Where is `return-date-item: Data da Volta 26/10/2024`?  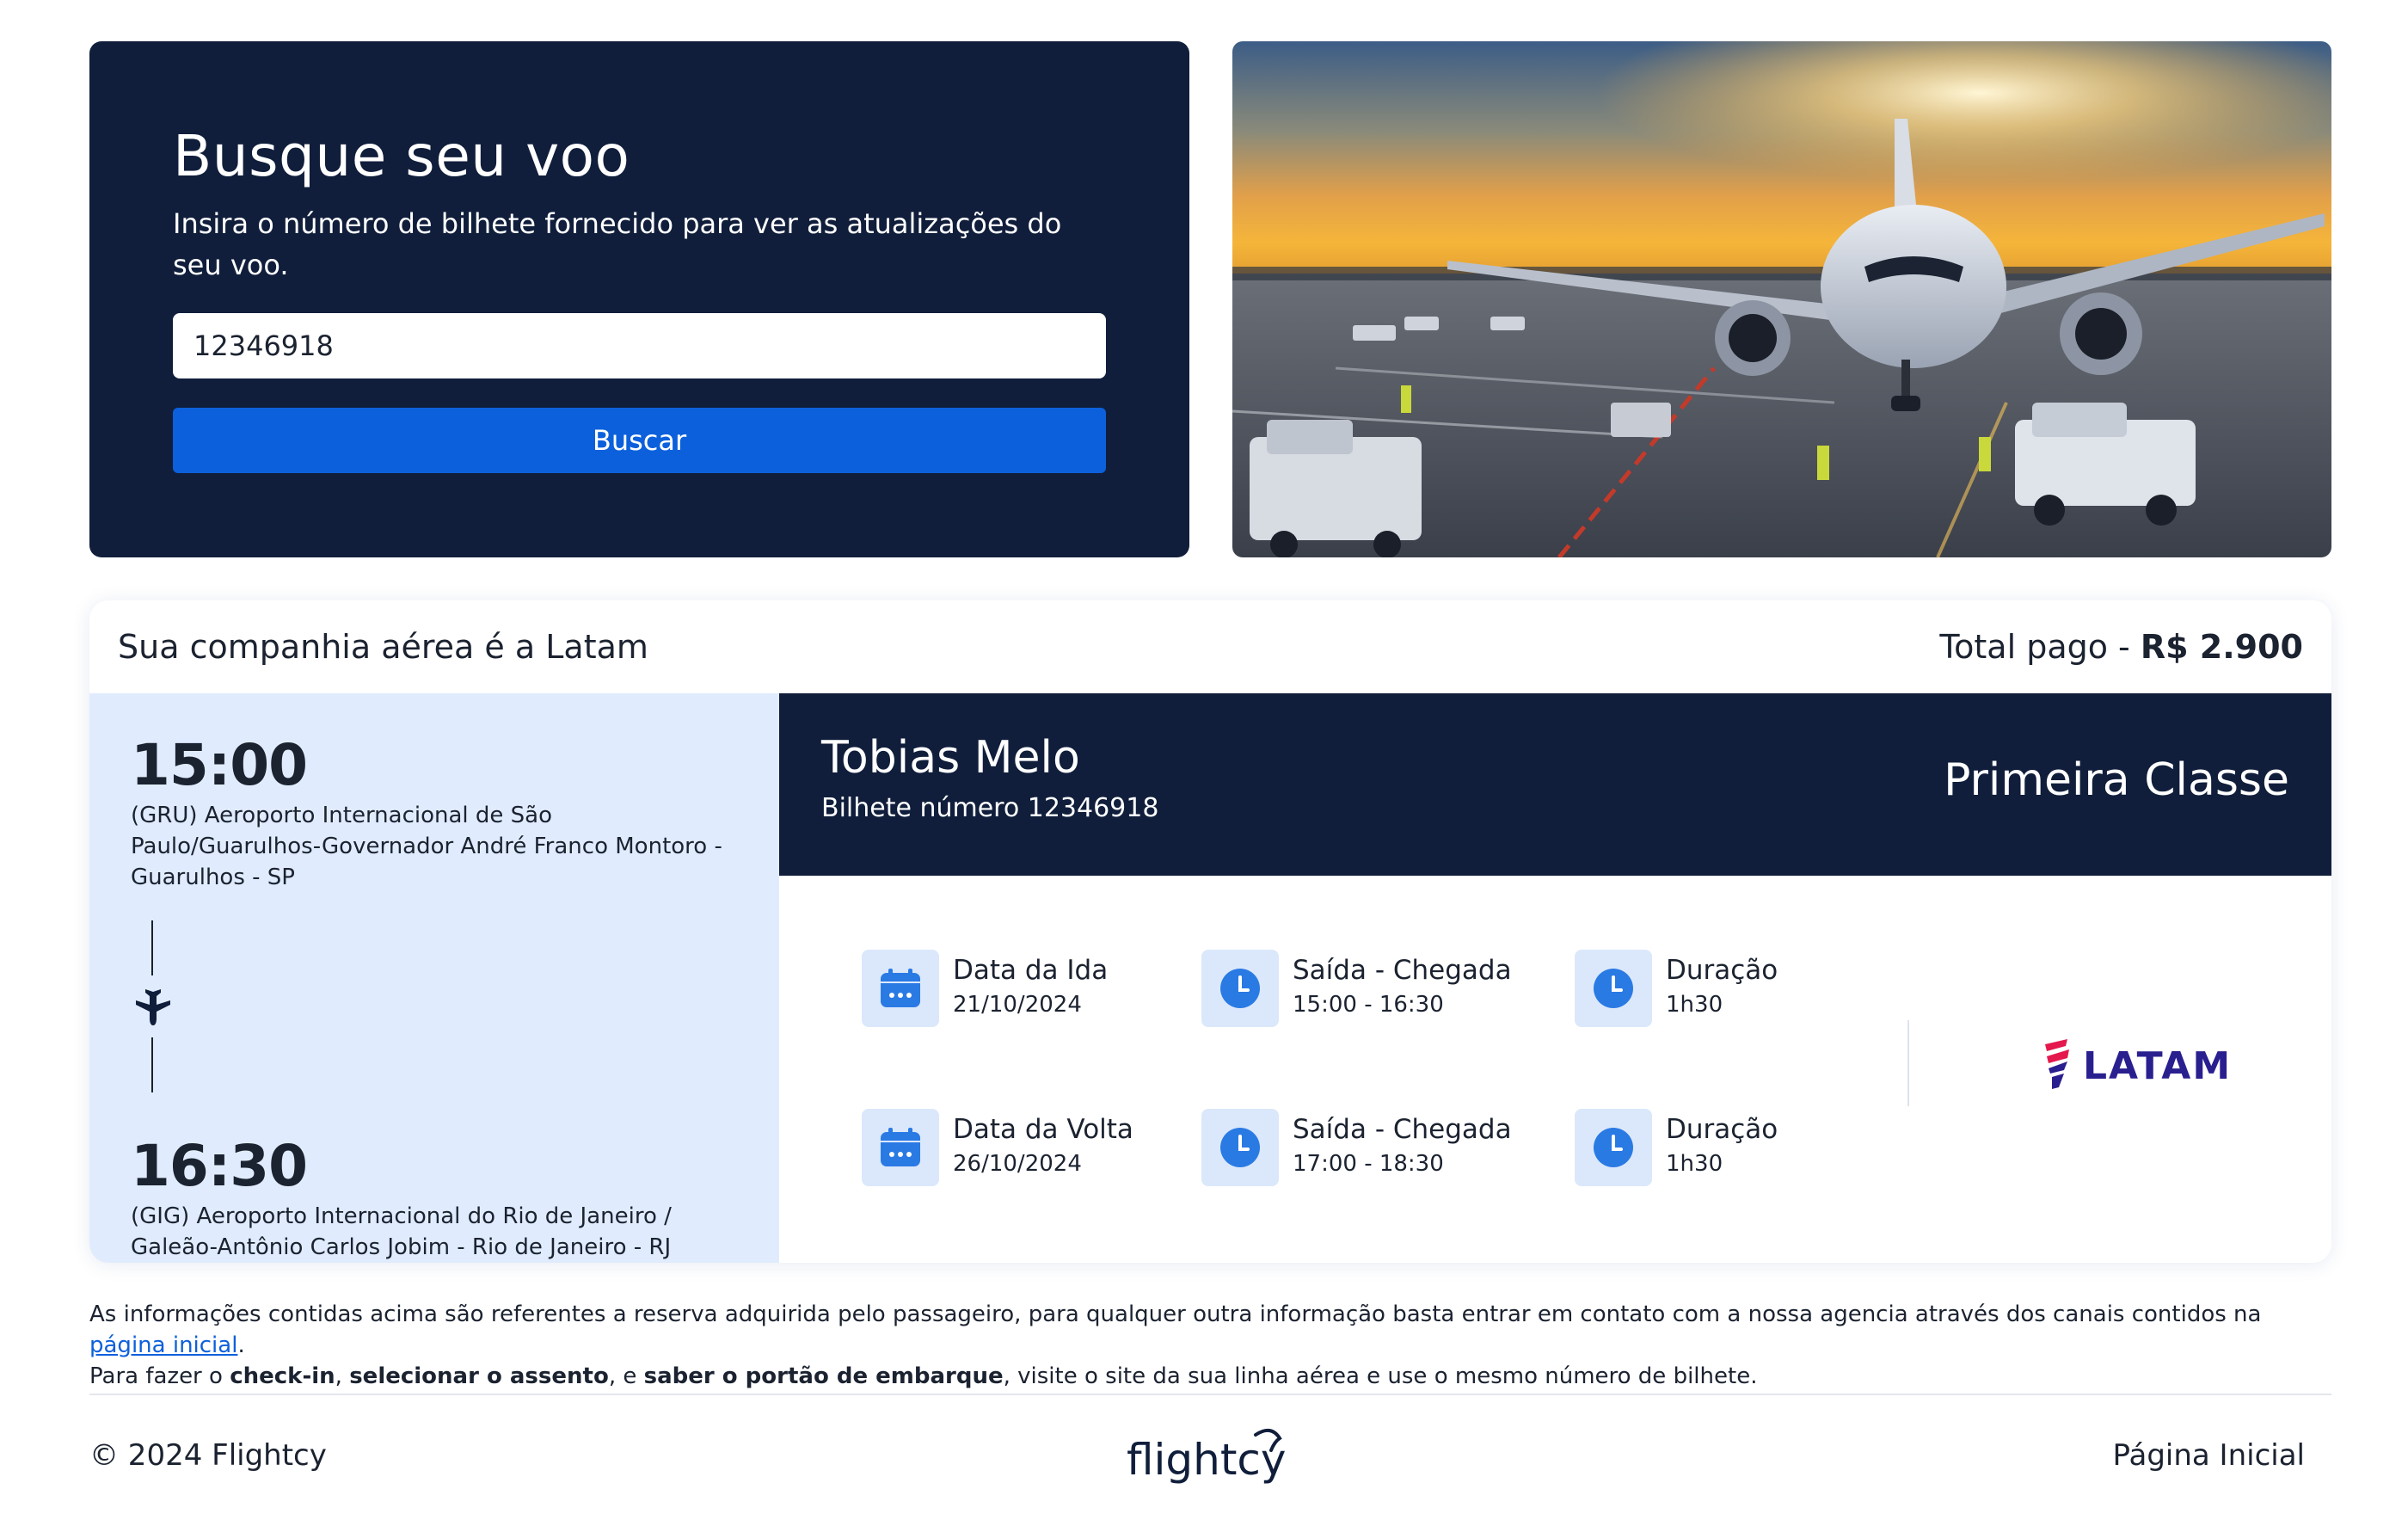
return-date-item: Data da Volta 26/10/2024 is located at coordinates (997, 1148).